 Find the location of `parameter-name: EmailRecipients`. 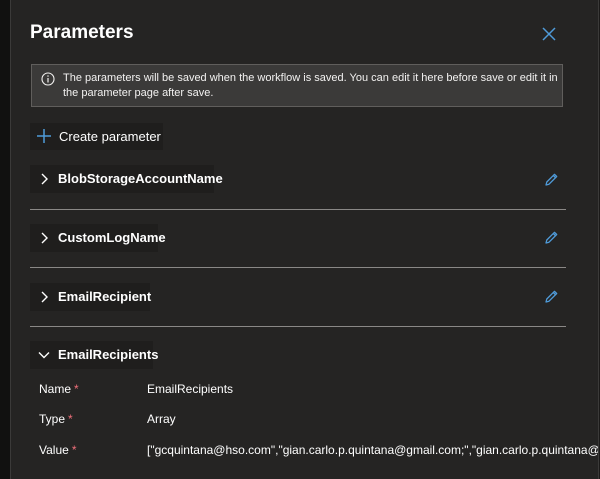

parameter-name: EmailRecipients is located at coordinates (108, 354).